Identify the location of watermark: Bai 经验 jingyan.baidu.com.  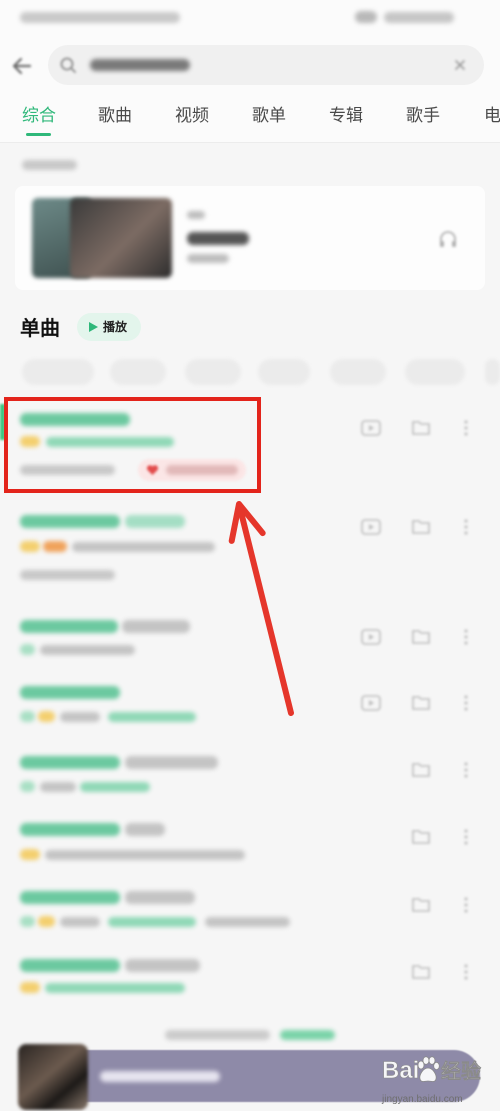
(435, 1082).